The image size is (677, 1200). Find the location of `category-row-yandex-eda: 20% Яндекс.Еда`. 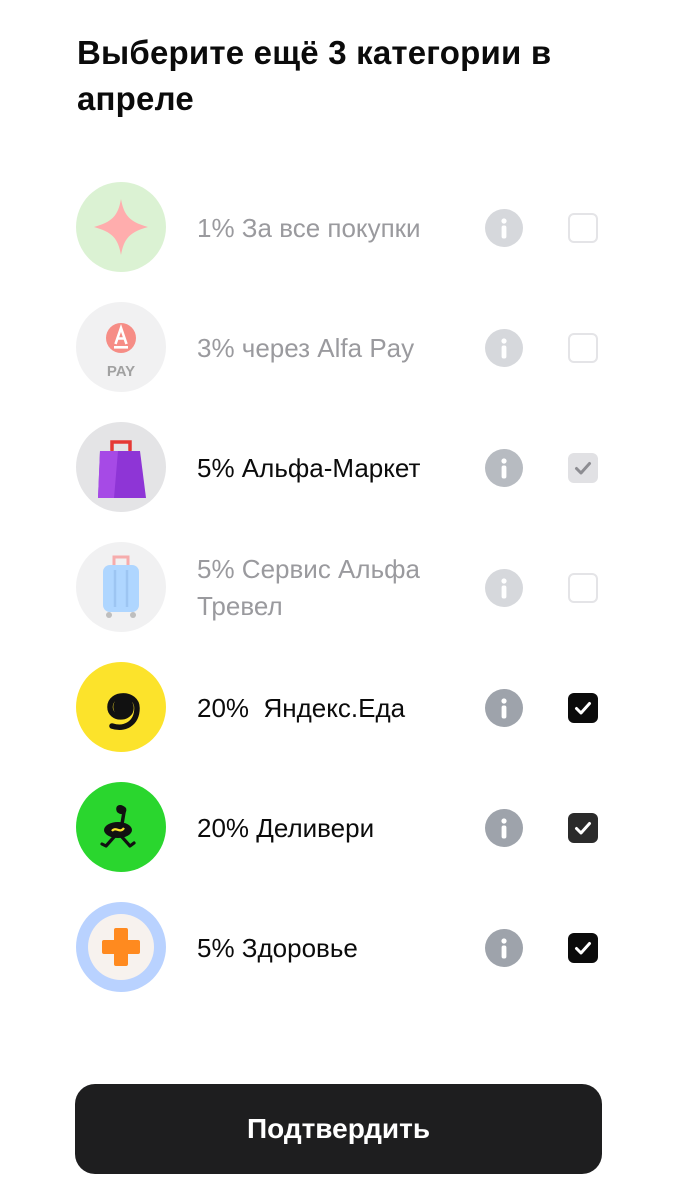

category-row-yandex-eda: 20% Яндекс.Еда is located at coordinates (338, 708).